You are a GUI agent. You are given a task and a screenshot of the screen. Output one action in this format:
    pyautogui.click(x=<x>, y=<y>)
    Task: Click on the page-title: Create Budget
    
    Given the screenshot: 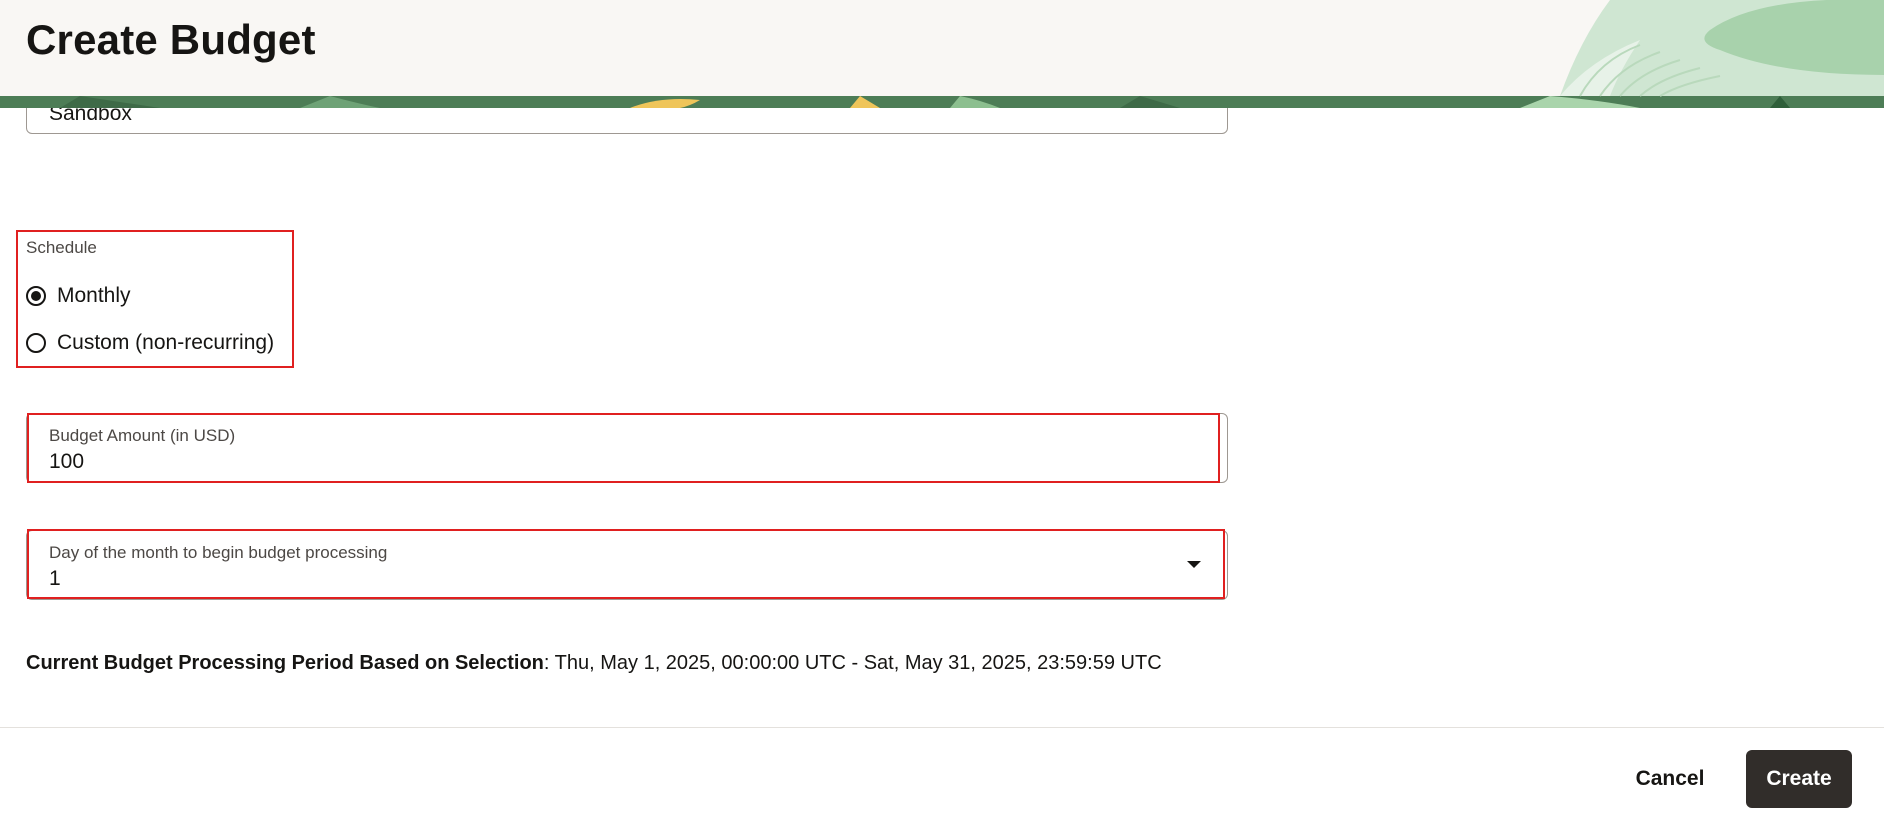 What is the action you would take?
    pyautogui.click(x=171, y=39)
    